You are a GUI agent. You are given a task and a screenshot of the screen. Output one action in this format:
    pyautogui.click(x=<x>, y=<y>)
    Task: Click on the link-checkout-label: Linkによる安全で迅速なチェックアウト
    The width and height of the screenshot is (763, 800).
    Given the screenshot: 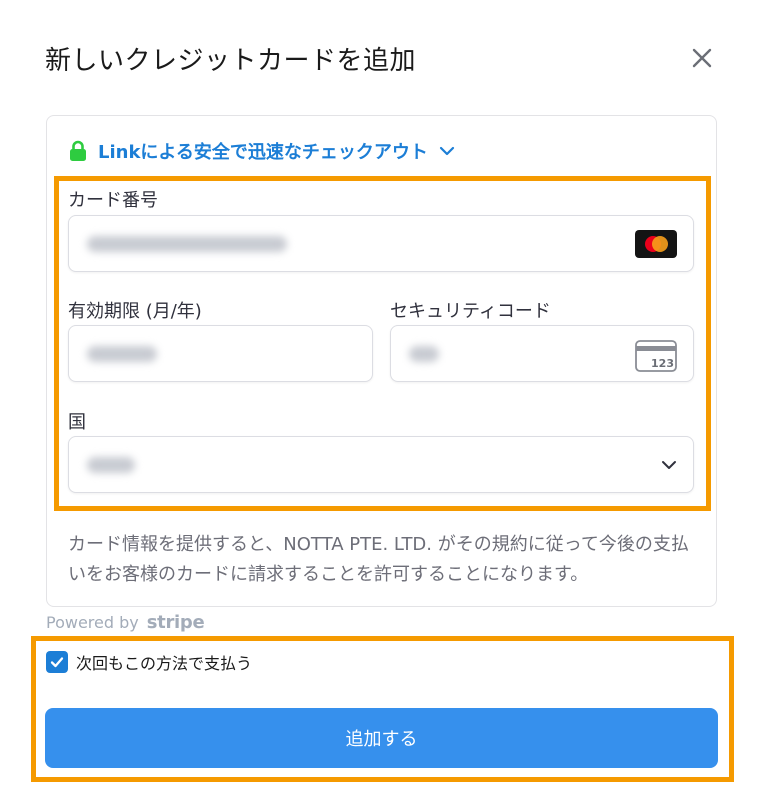 What is the action you would take?
    pyautogui.click(x=263, y=152)
    